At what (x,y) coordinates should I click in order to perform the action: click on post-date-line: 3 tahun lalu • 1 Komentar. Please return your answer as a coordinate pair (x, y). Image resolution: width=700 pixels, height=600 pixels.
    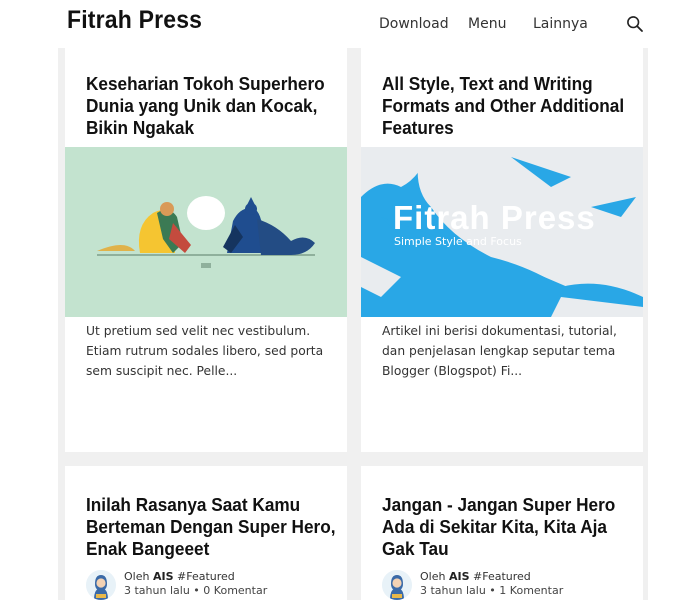
    Looking at the image, I should click on (491, 590).